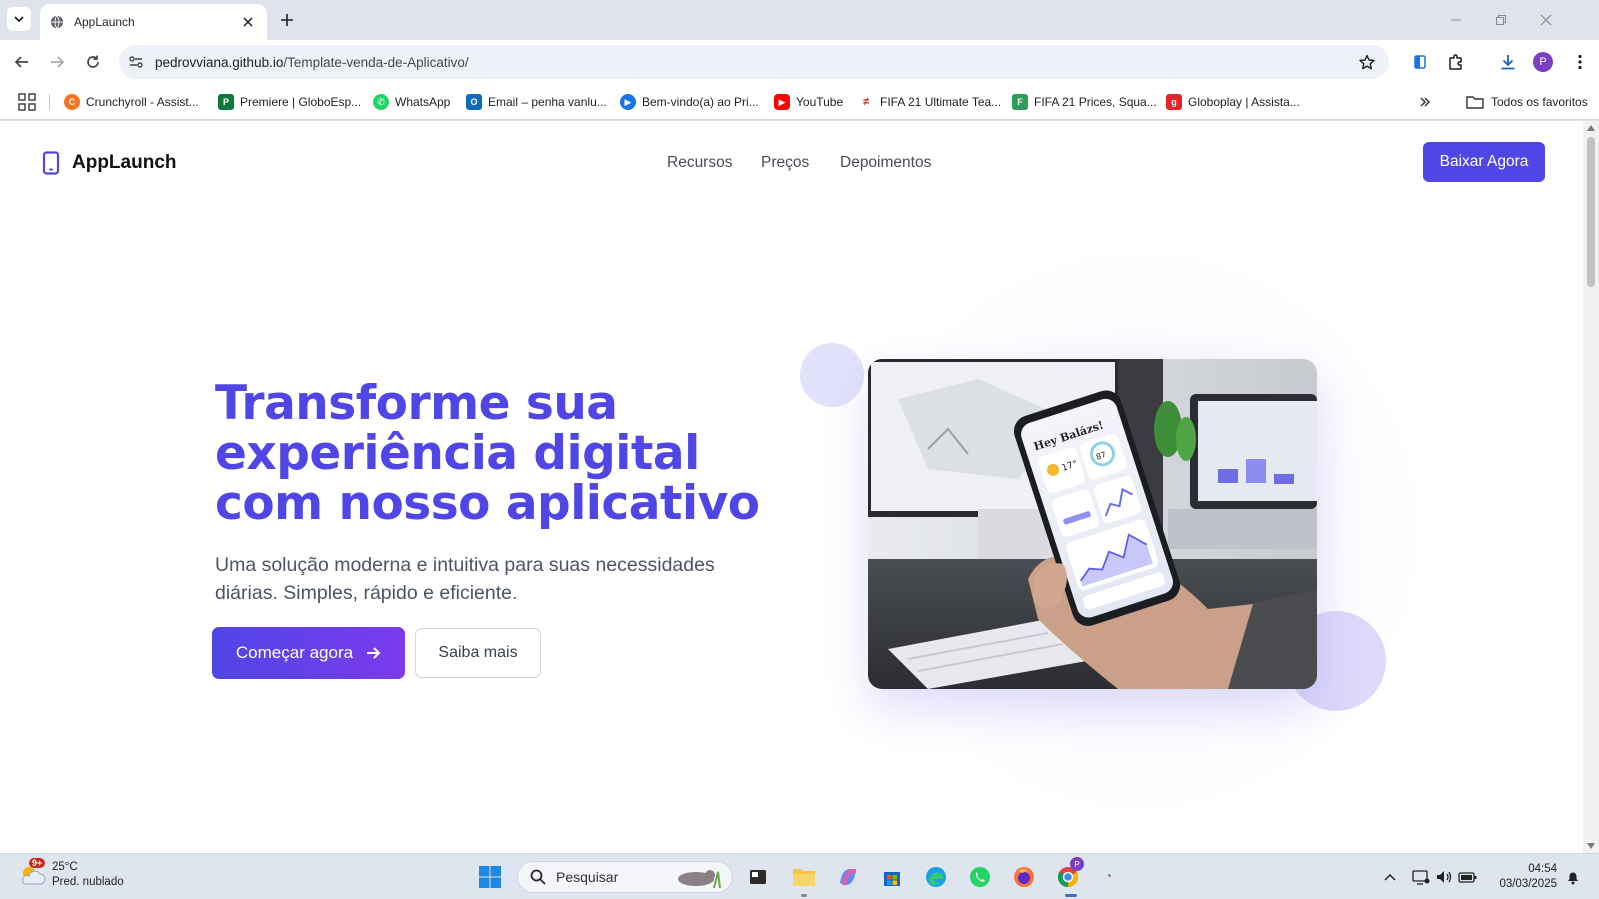 Image resolution: width=1599 pixels, height=899 pixels. What do you see at coordinates (832, 375) in the screenshot?
I see `decorative-circle` at bounding box center [832, 375].